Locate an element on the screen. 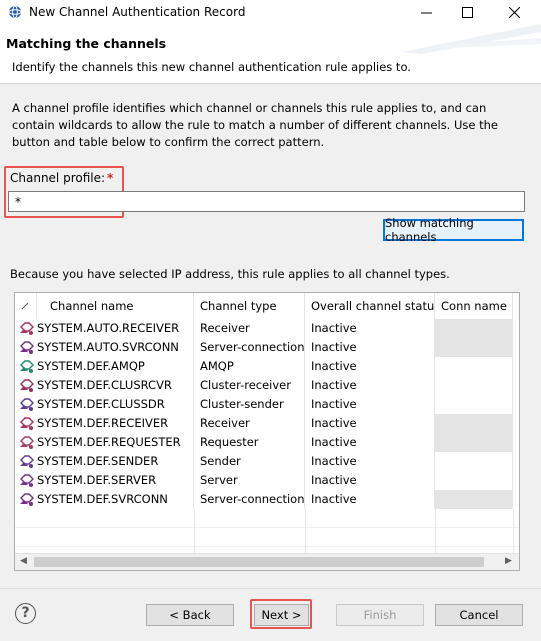  cell-channel-name: SYSTEM.AUTO.SVRCONN is located at coordinates (115, 347).